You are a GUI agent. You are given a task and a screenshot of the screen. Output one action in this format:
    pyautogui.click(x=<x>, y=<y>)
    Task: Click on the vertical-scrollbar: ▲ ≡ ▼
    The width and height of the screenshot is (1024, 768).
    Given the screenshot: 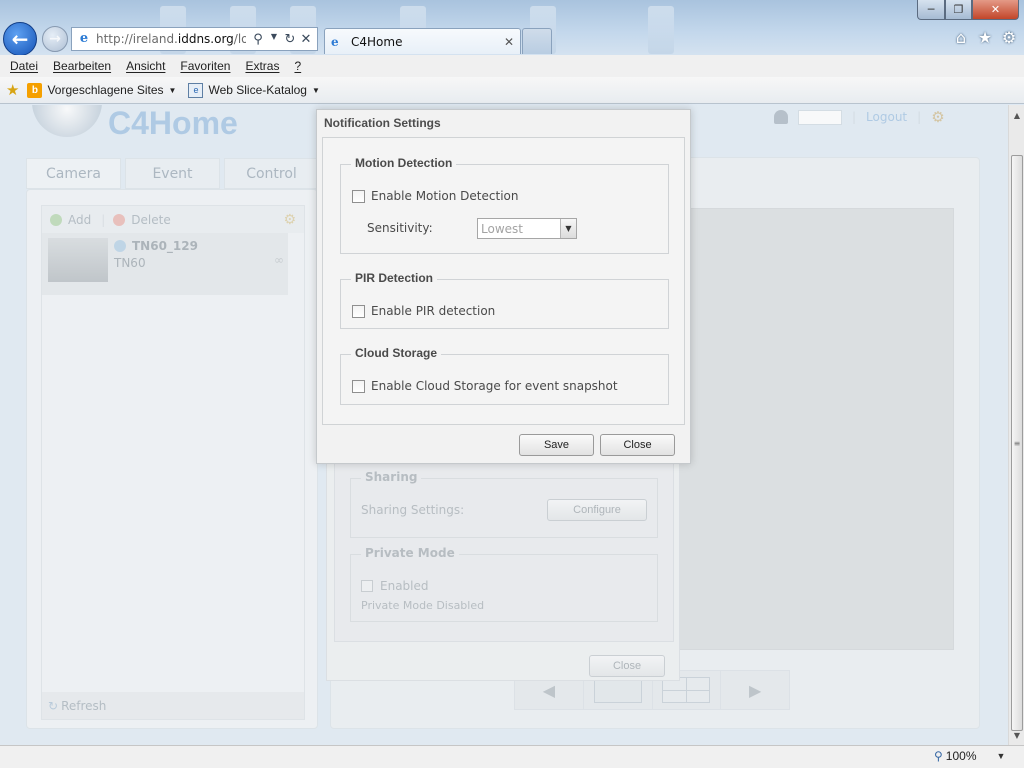 What is the action you would take?
    pyautogui.click(x=1016, y=425)
    